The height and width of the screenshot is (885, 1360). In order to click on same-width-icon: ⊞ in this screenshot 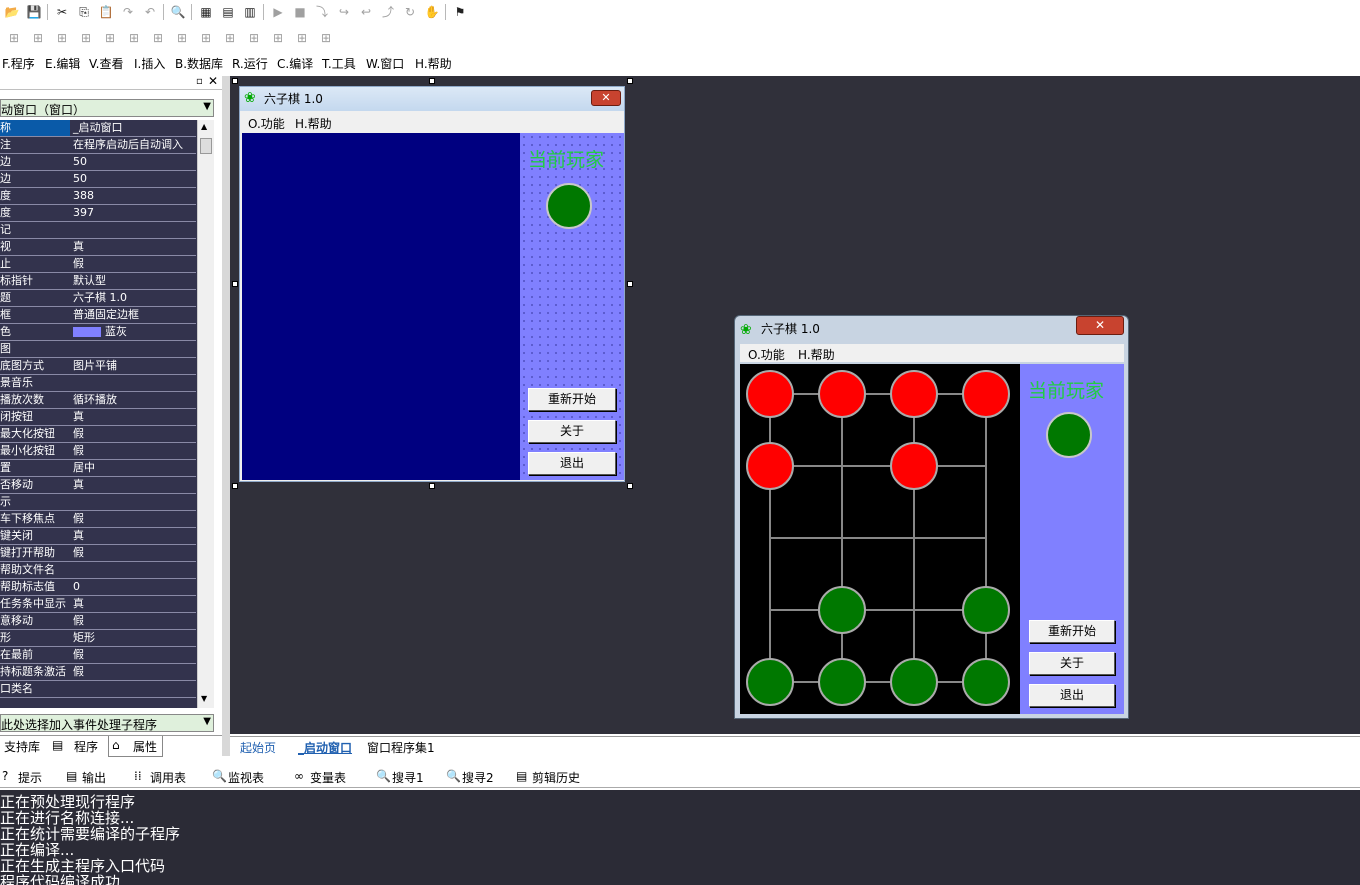, I will do `click(158, 38)`.